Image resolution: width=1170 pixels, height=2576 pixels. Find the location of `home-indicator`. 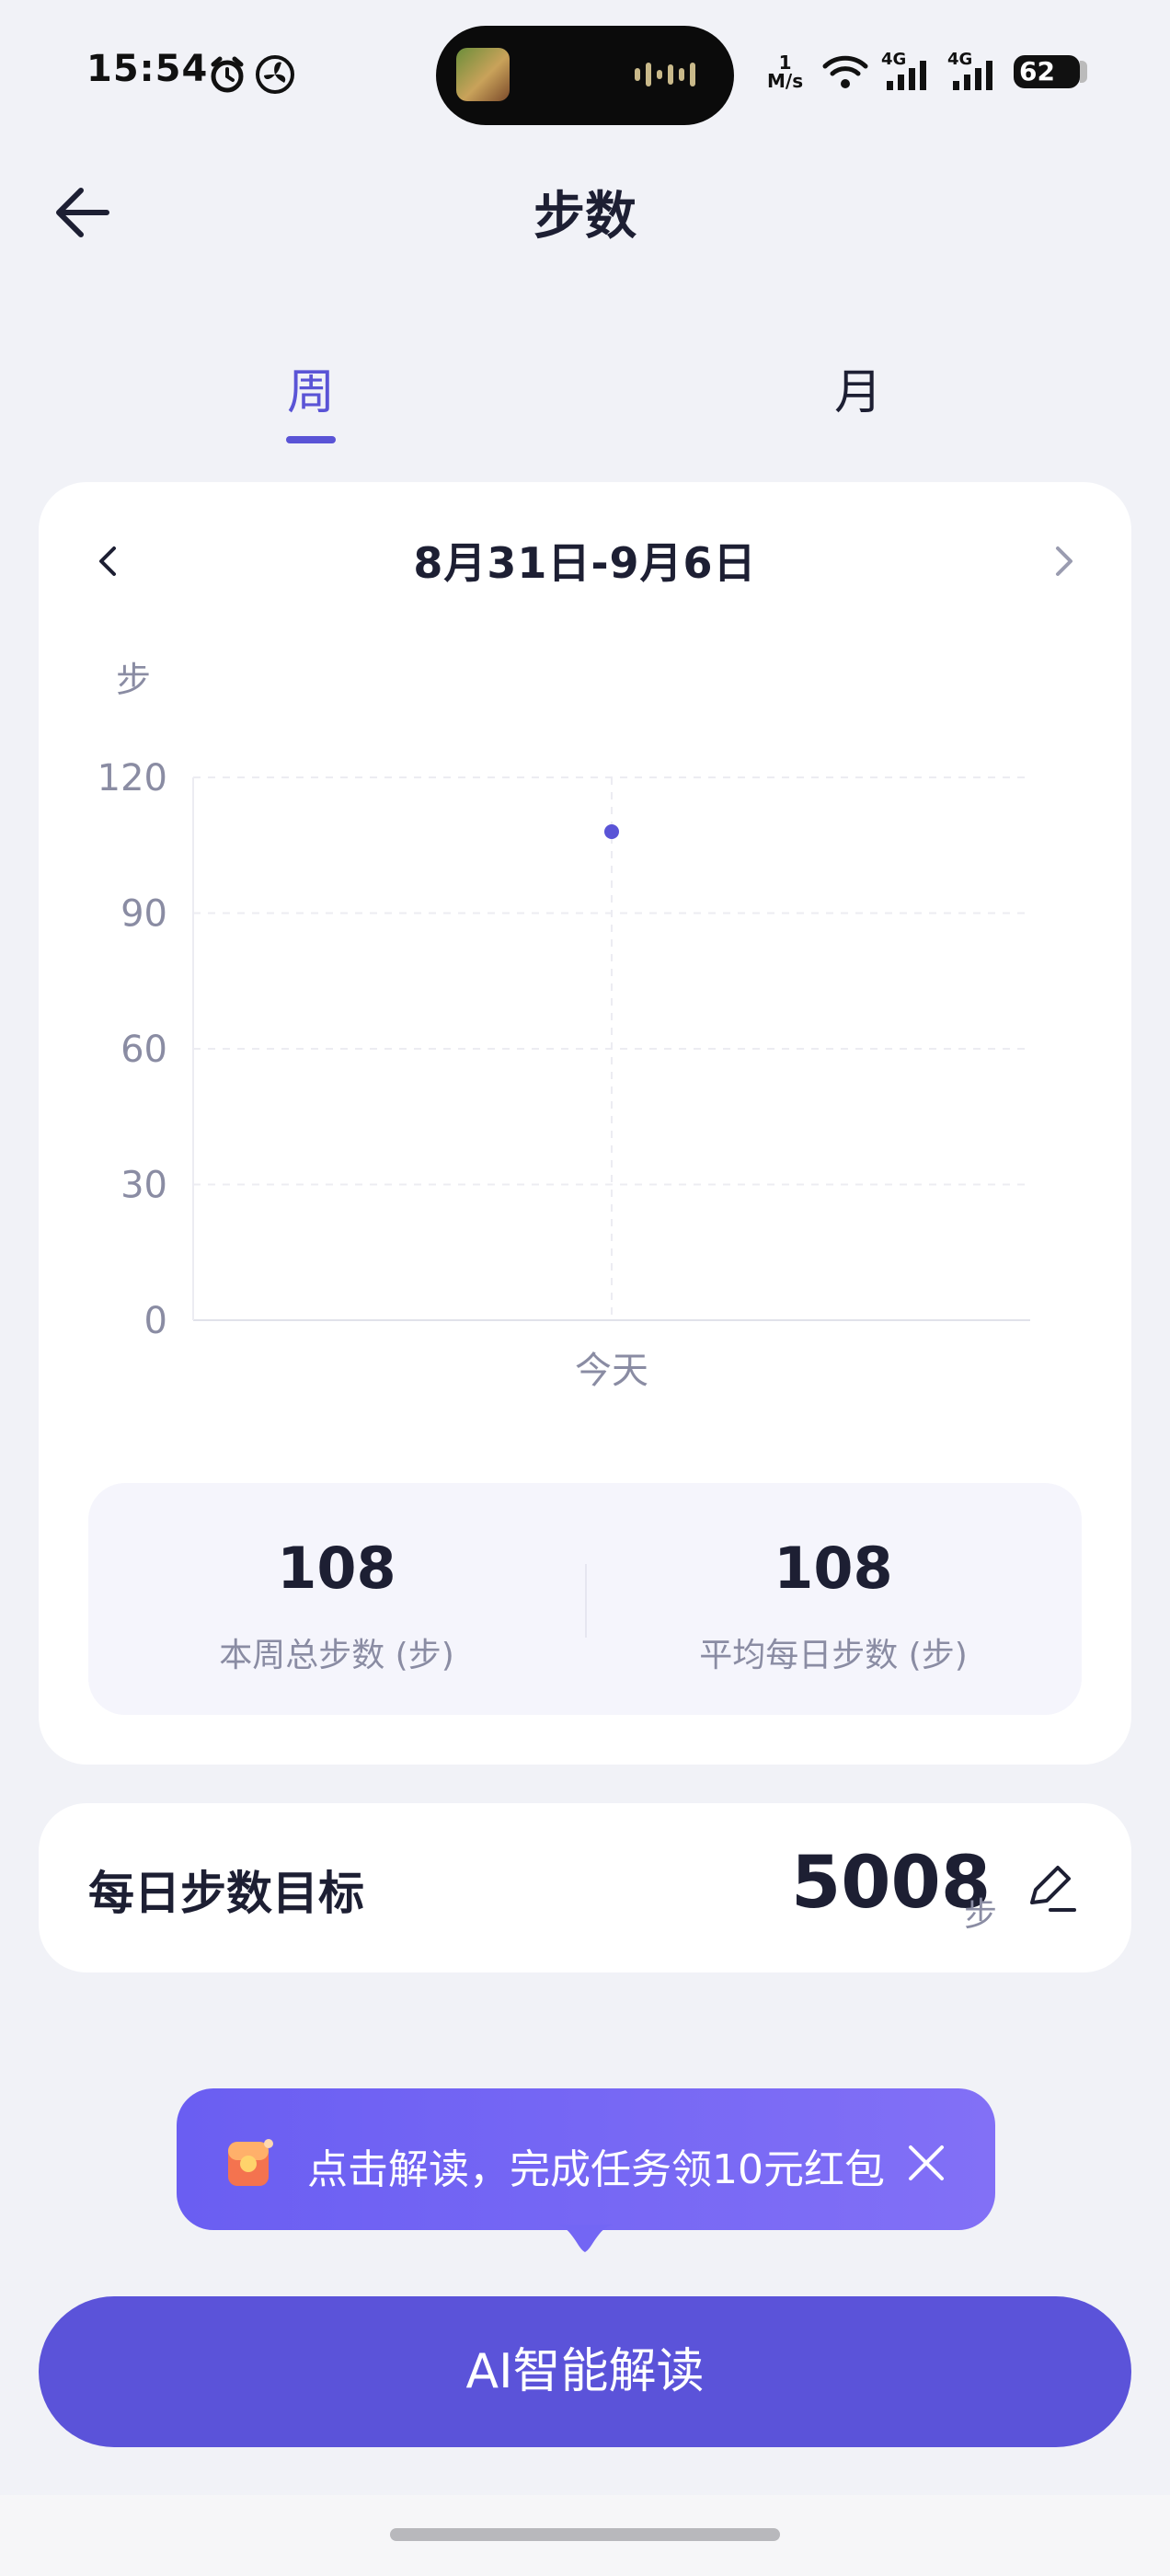

home-indicator is located at coordinates (585, 2534).